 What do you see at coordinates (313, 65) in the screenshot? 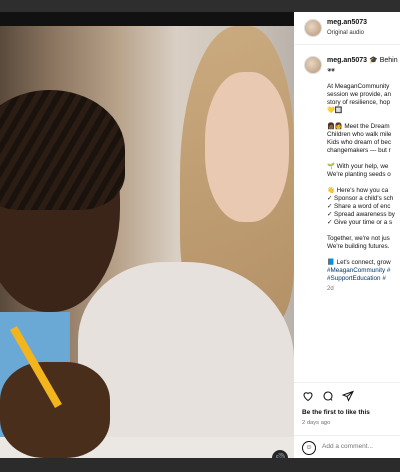
I see `caption-avatar` at bounding box center [313, 65].